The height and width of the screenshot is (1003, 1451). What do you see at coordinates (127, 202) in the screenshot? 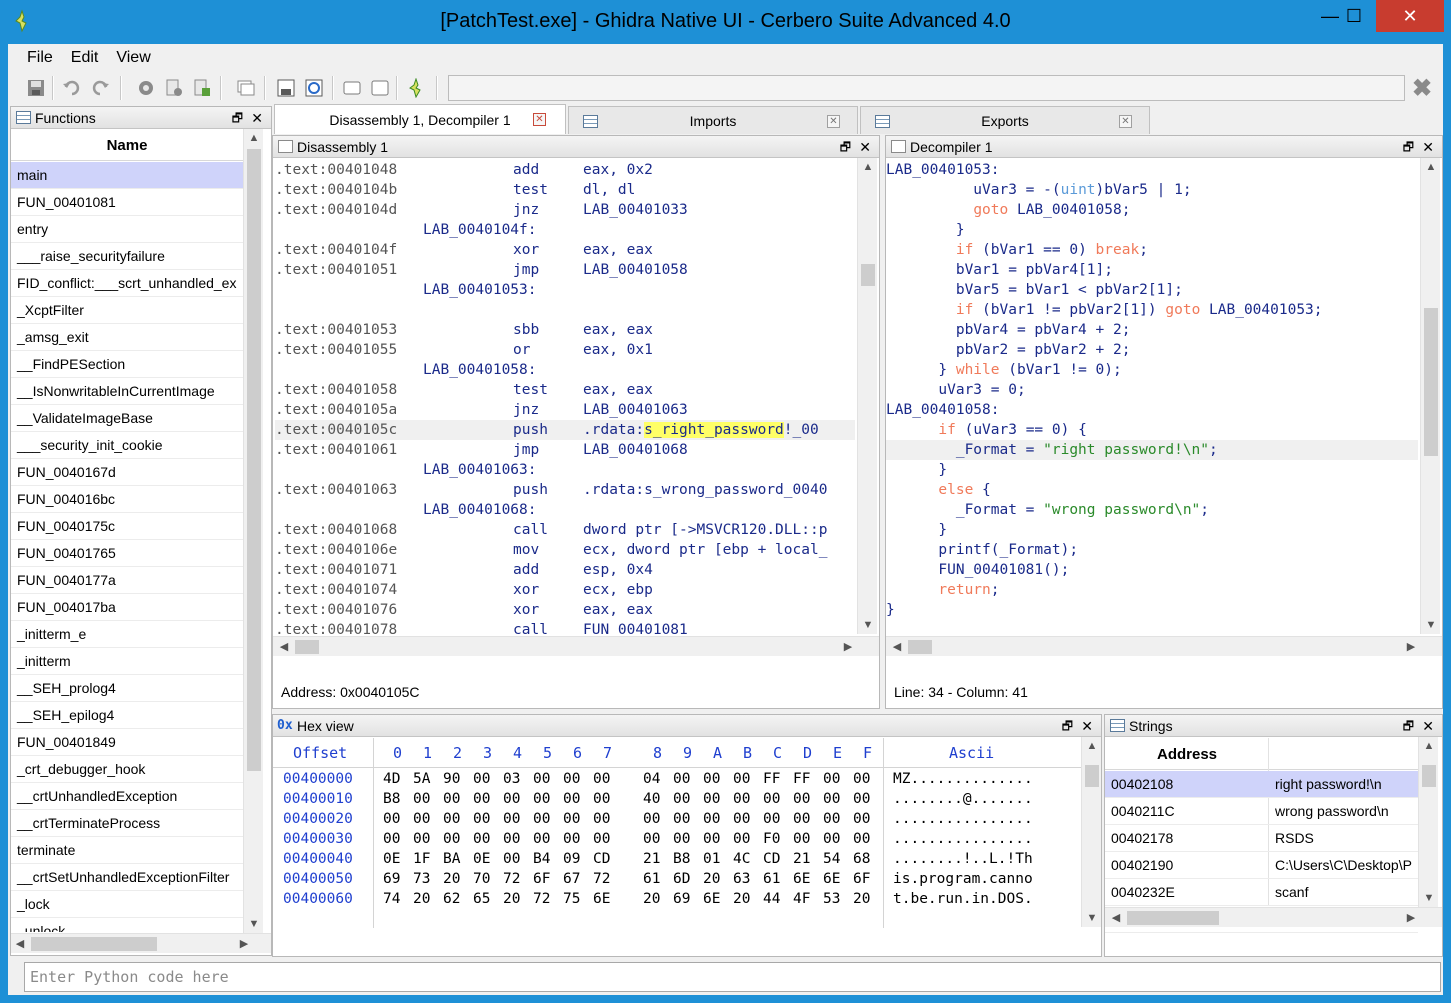
I see `function-list-item: FUN_00401081` at bounding box center [127, 202].